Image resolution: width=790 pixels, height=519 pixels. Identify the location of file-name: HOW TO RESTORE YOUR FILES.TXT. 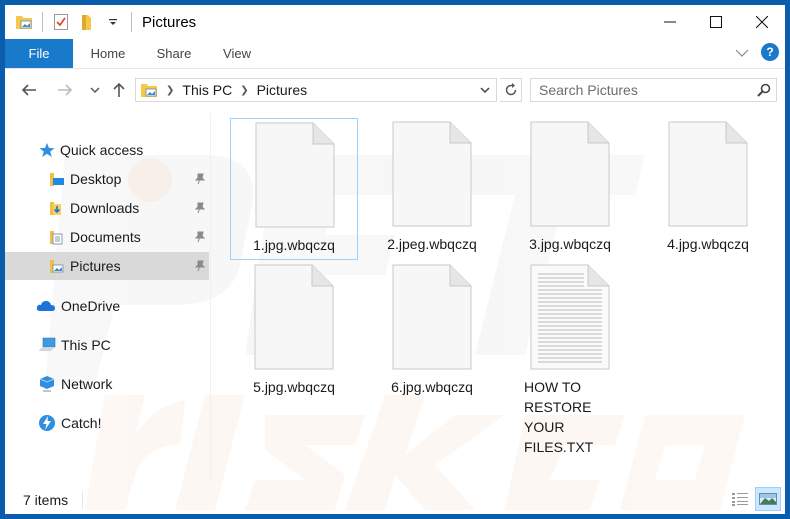
(559, 417).